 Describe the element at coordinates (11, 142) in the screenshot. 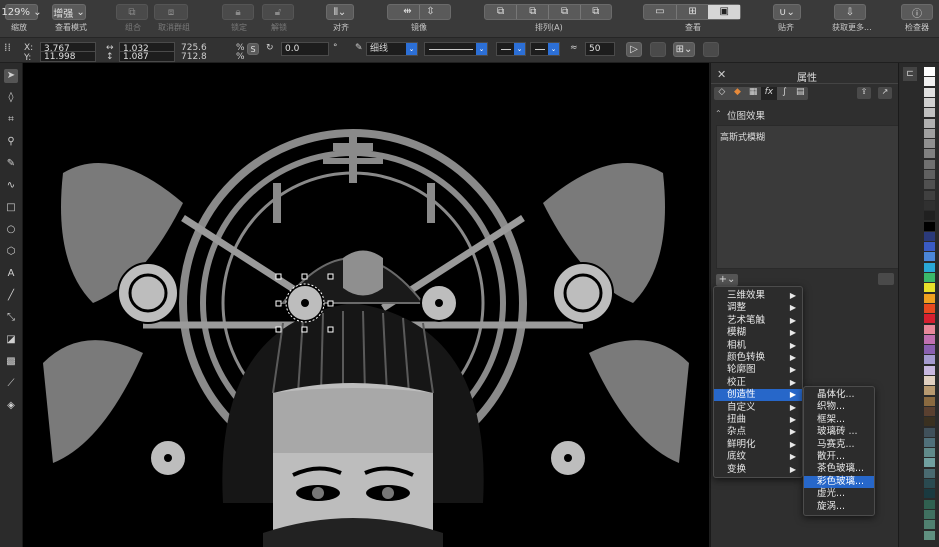

I see `zoom-tool-icon: ⚲` at that location.